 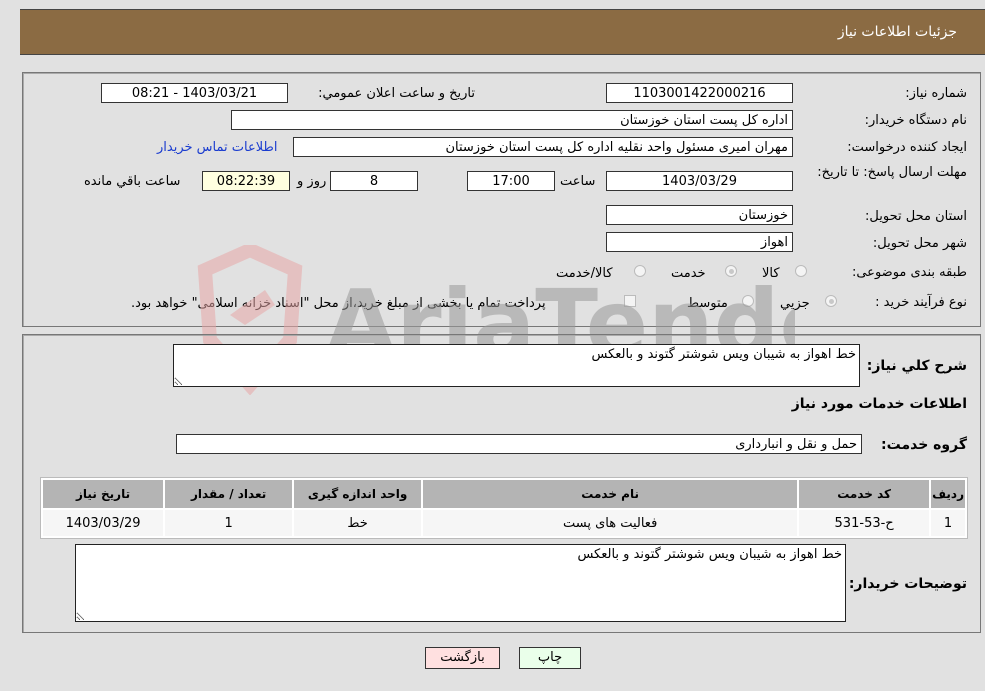 What do you see at coordinates (948, 494) in the screenshot?
I see `col-row-number: ردیف` at bounding box center [948, 494].